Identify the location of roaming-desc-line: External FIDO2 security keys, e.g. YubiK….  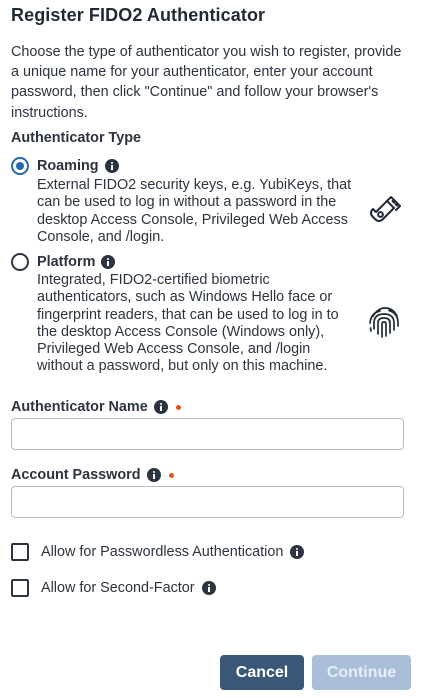
(194, 185).